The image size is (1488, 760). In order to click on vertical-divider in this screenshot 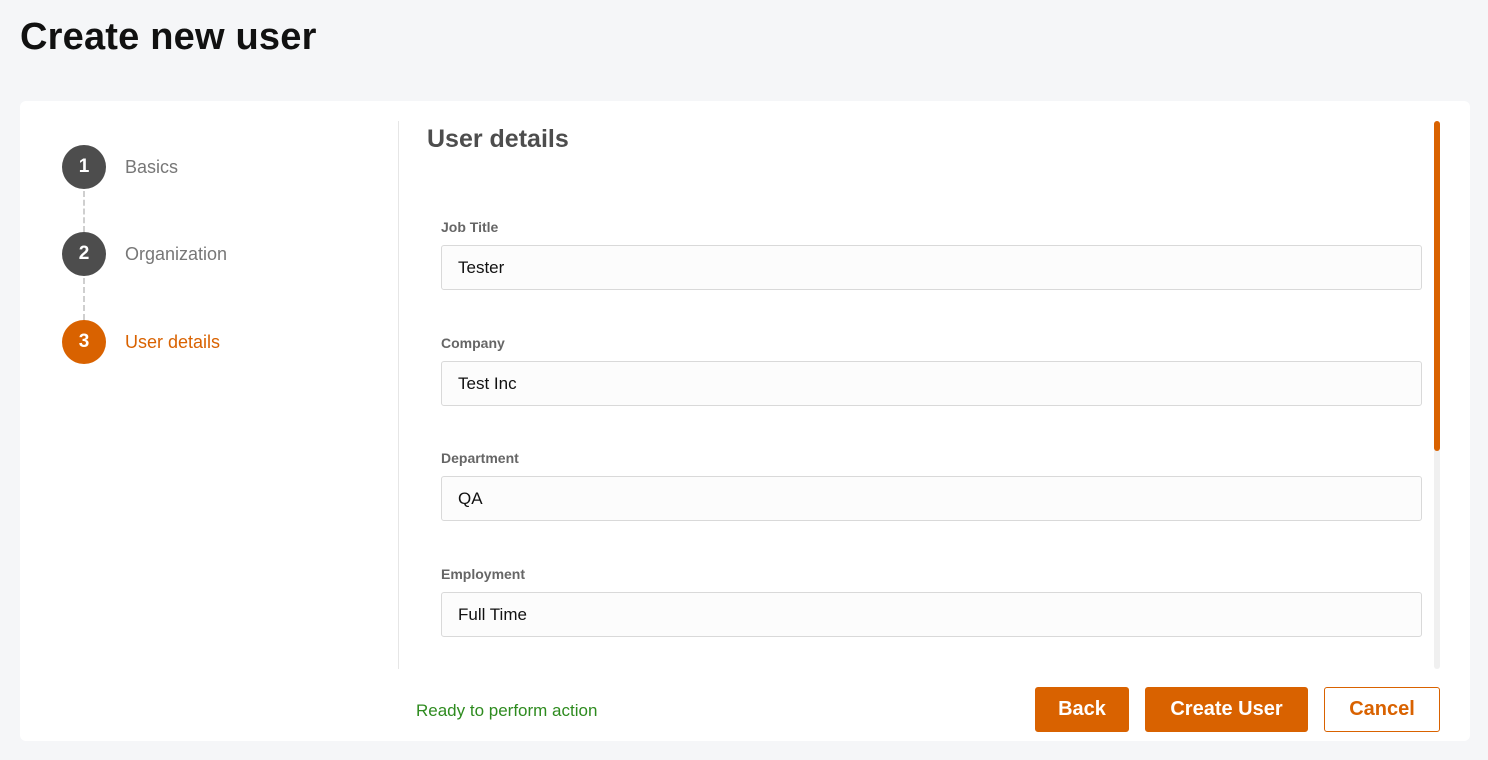, I will do `click(398, 395)`.